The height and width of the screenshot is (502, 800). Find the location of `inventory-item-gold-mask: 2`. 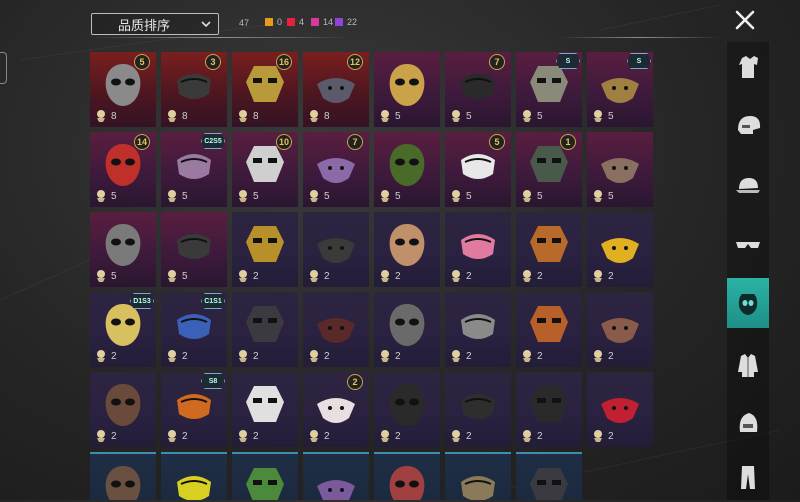

inventory-item-gold-mask: 2 is located at coordinates (265, 249).